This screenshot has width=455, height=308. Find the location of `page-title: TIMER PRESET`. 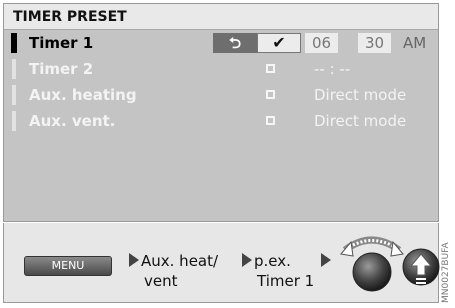

page-title: TIMER PRESET is located at coordinates (221, 17).